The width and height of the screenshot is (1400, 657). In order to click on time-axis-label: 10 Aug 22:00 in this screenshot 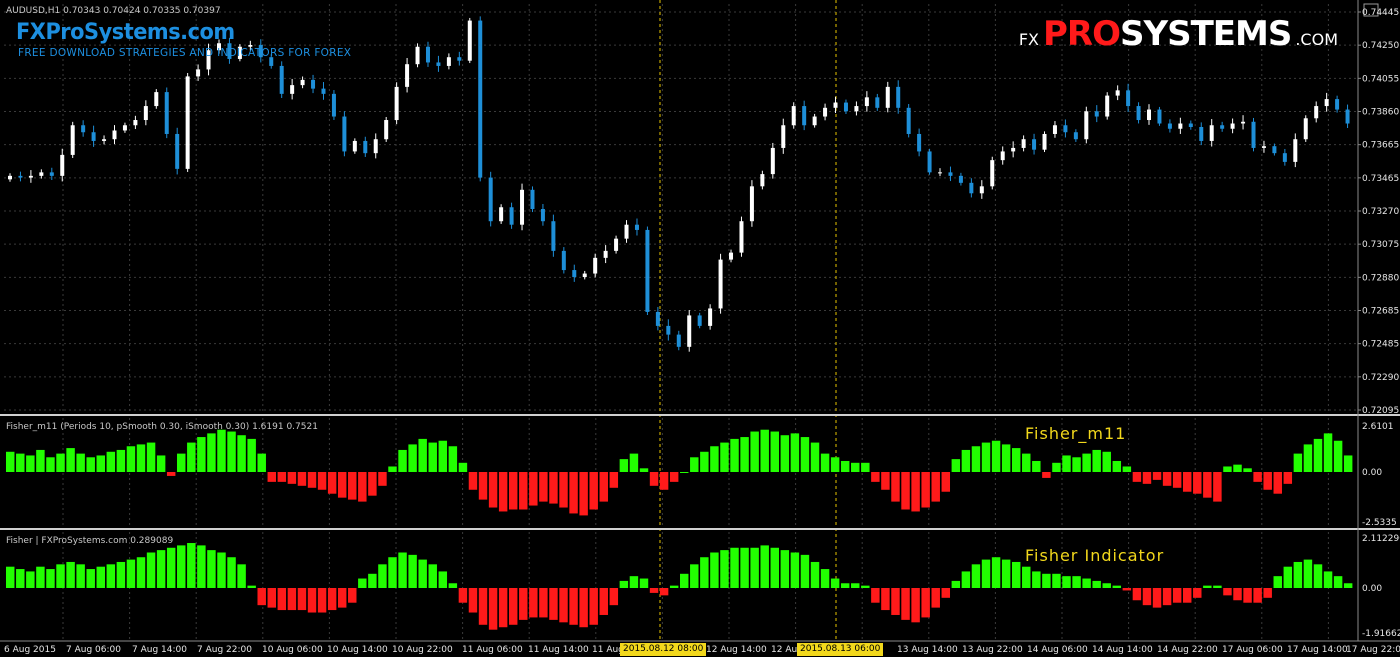, I will do `click(422, 650)`.